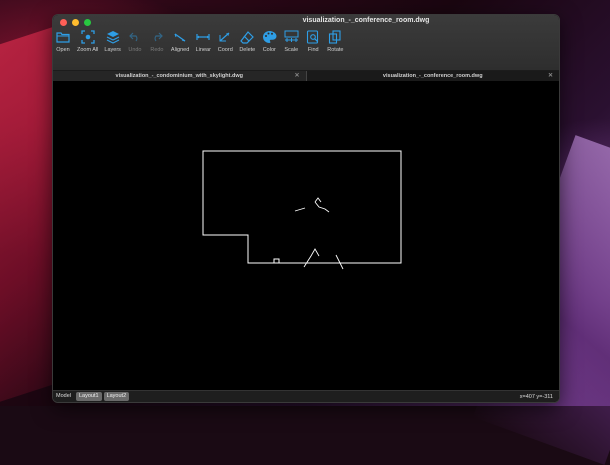  I want to click on redo-button: Redo, so click(157, 41).